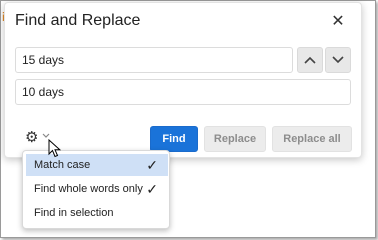 The width and height of the screenshot is (378, 240). I want to click on replace-all-button: Replace all, so click(312, 139).